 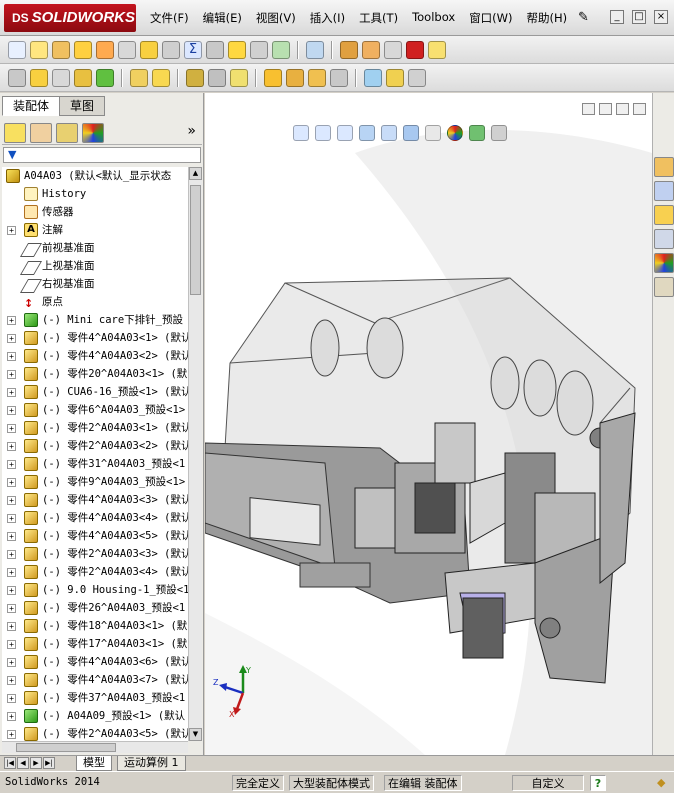 What do you see at coordinates (583, 17) in the screenshot?
I see `pin-icon: ✎` at bounding box center [583, 17].